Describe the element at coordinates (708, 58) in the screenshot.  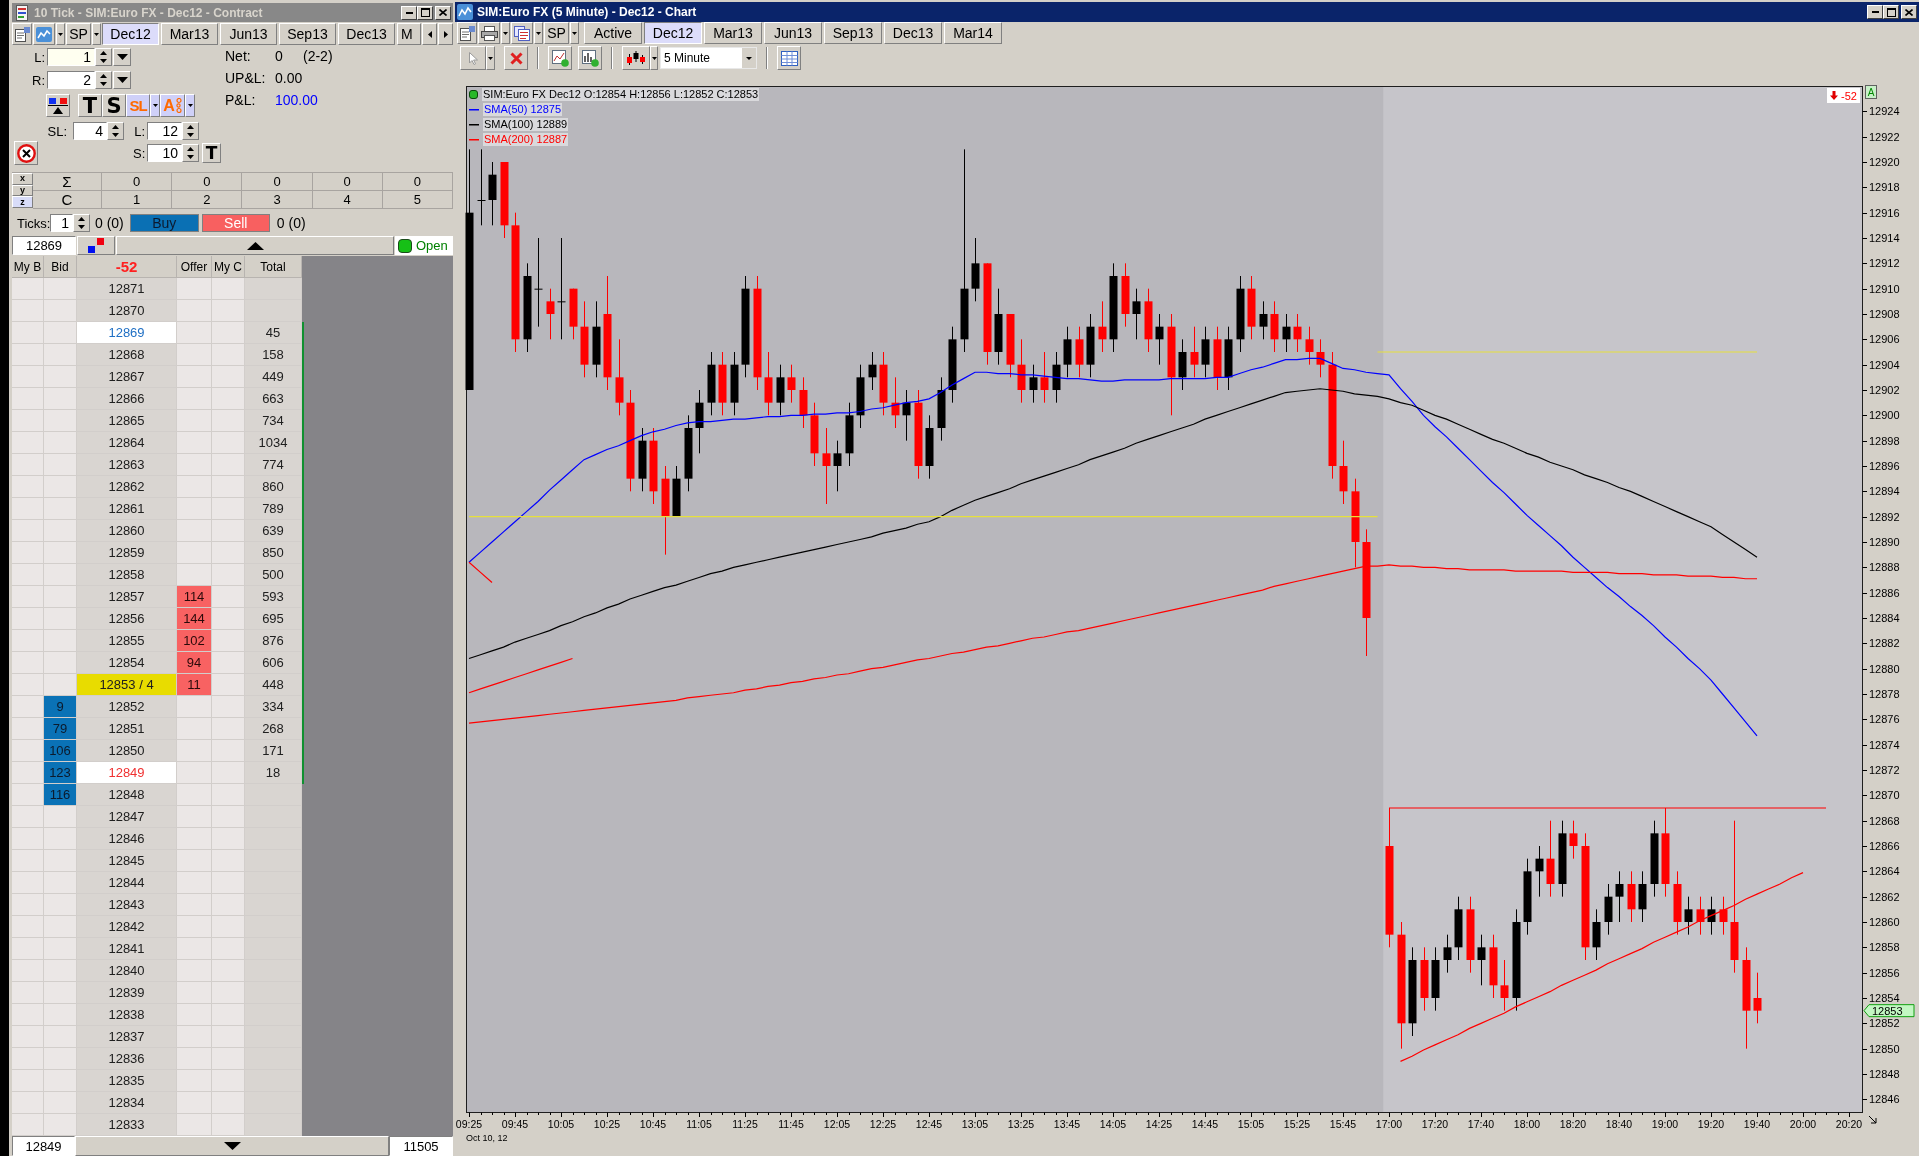
I see `interval-dropdown: 5 Minute` at that location.